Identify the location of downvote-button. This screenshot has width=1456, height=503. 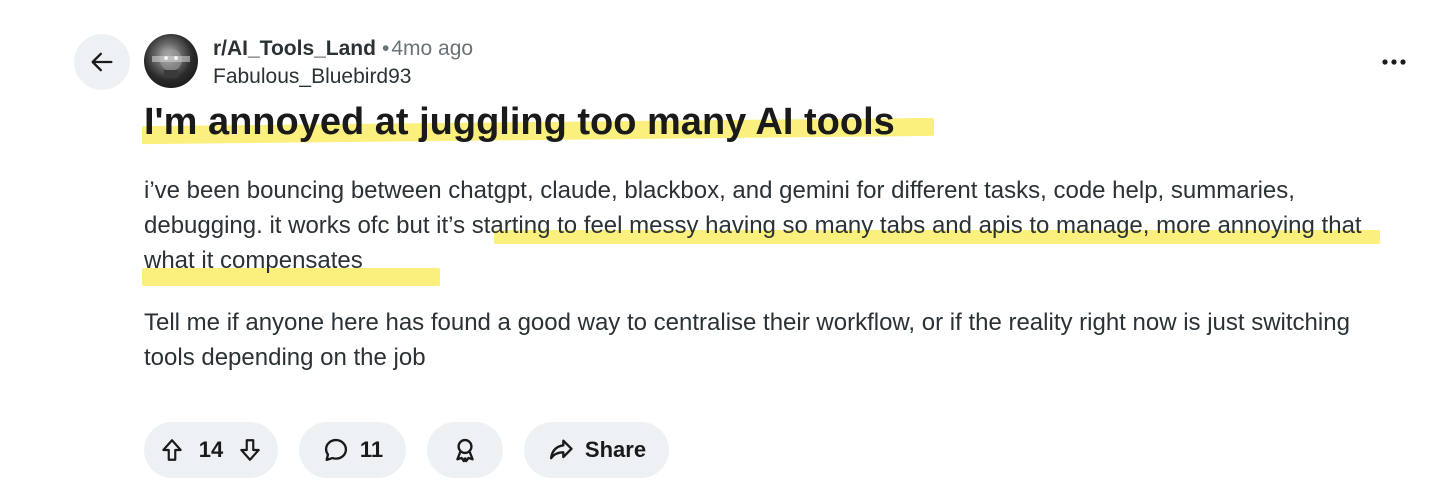
(250, 450).